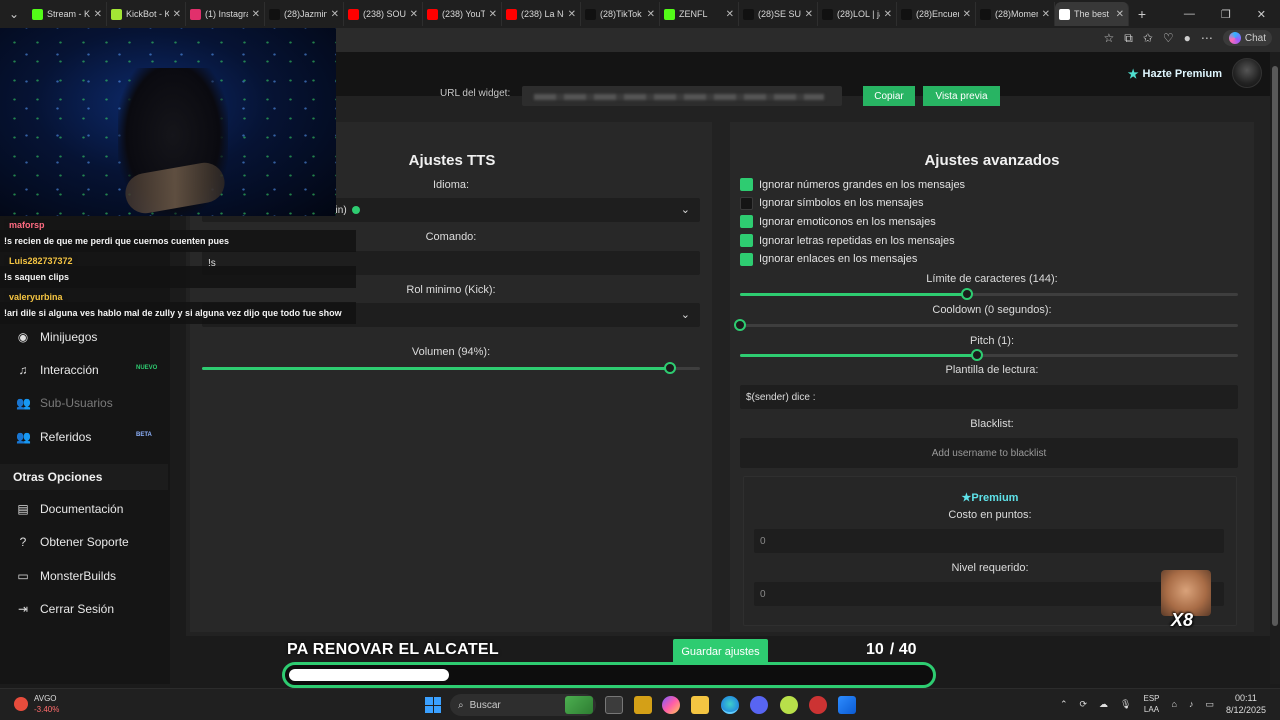 The image size is (1280, 720). I want to click on favorite-star-icon: ☆, so click(1108, 38).